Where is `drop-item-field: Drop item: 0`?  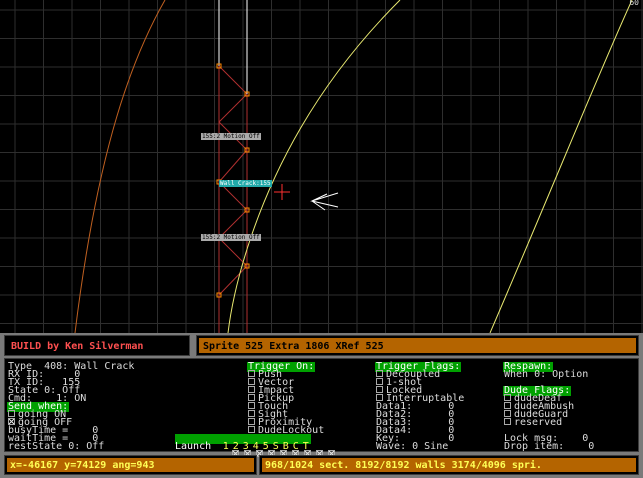 drop-item-field: Drop item: 0 is located at coordinates (549, 447).